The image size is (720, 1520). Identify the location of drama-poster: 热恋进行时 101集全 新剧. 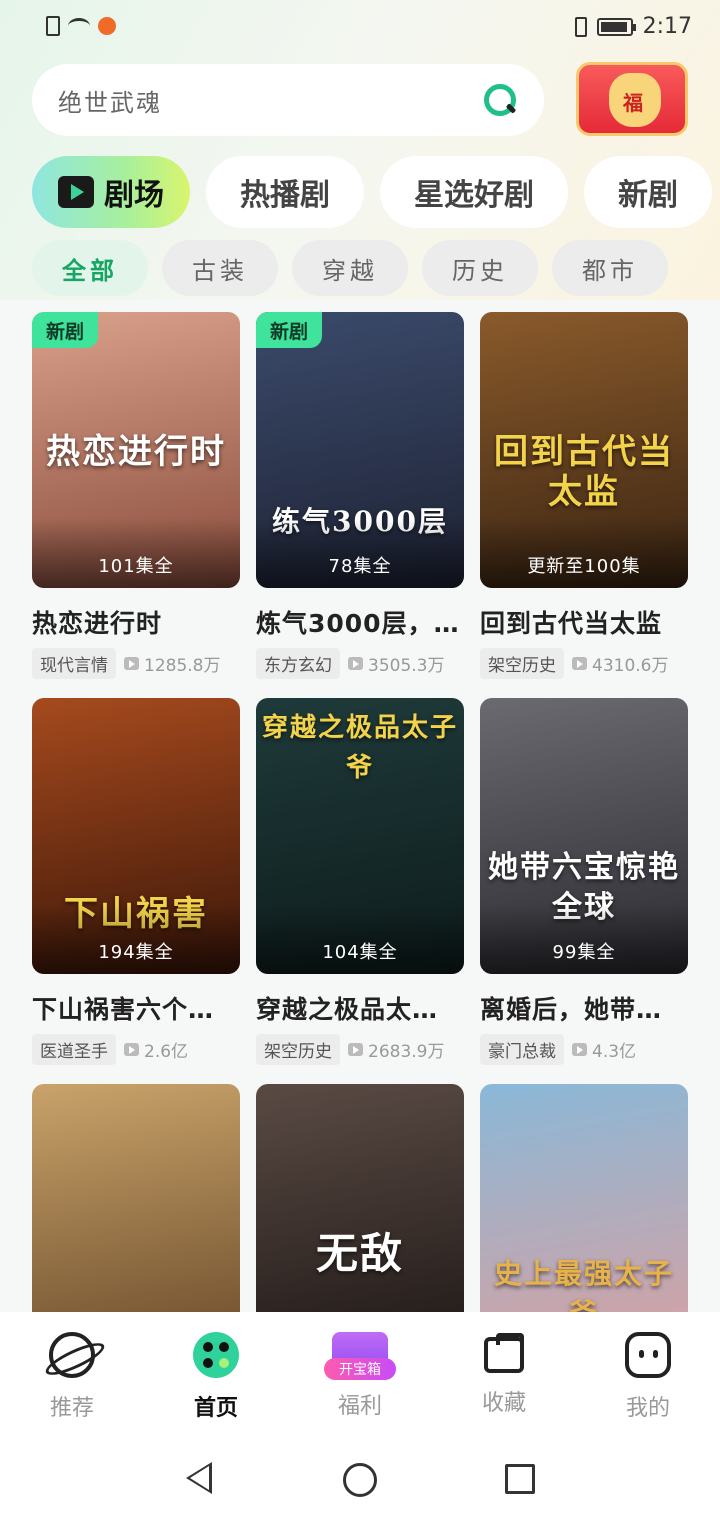
(136, 450).